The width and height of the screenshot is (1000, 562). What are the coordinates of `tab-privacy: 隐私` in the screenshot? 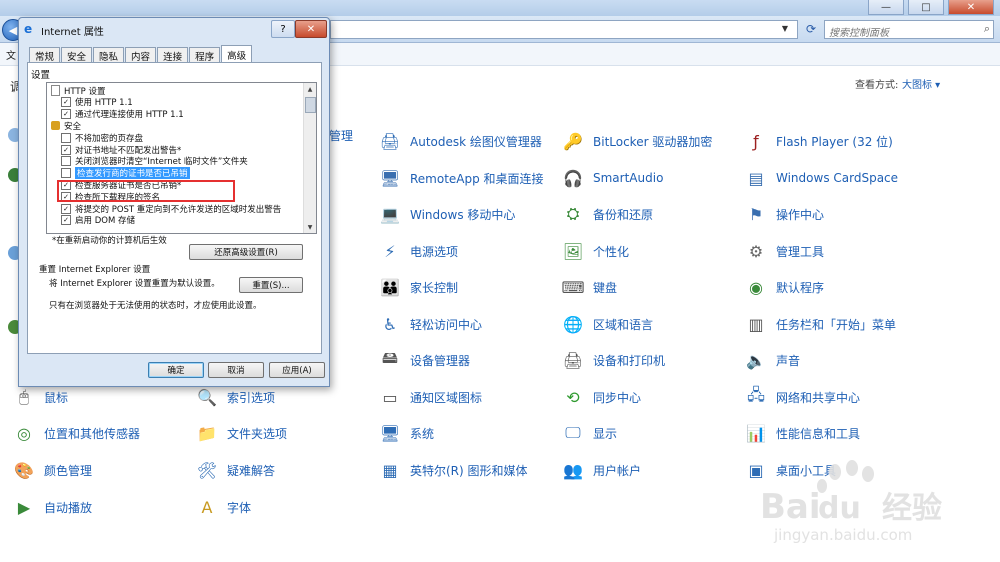 It's located at (109, 55).